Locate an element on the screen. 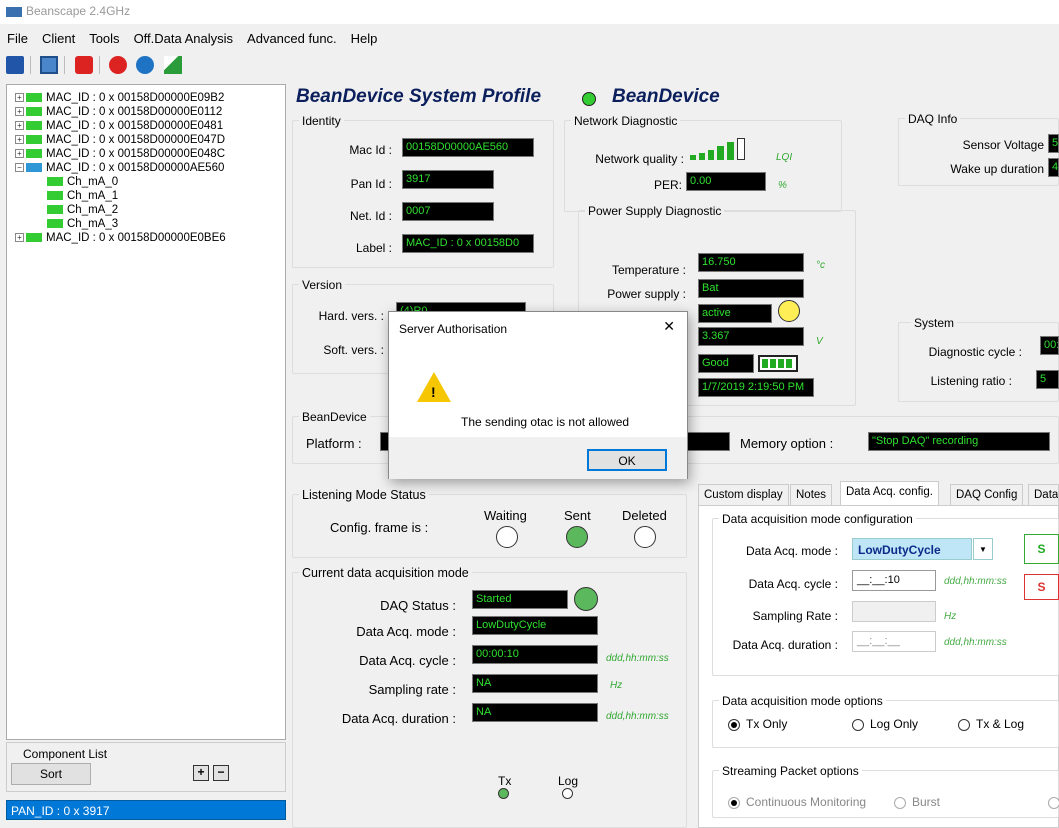 The height and width of the screenshot is (828, 1059). network-icon is located at coordinates (145, 65).